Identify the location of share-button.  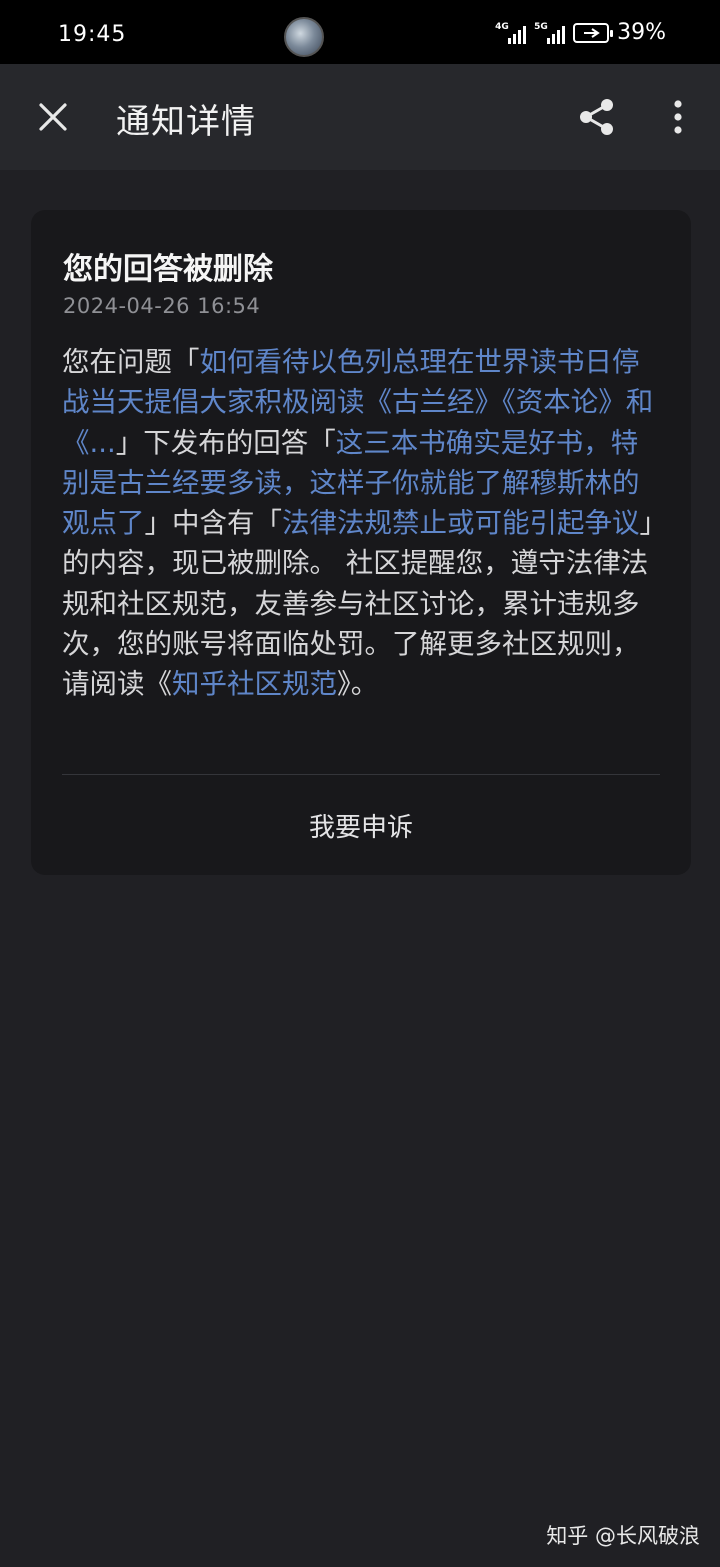
(597, 117).